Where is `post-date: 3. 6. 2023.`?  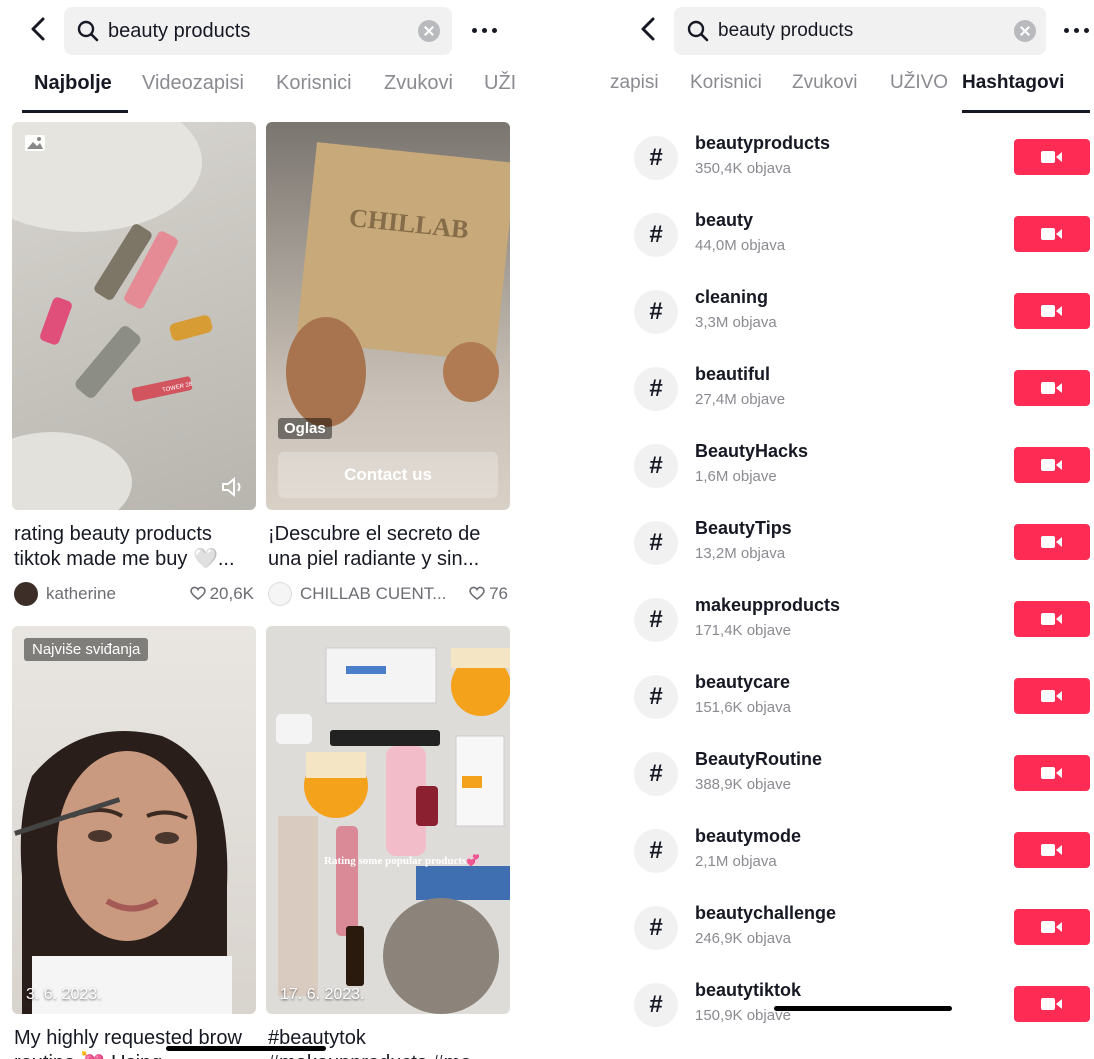
post-date: 3. 6. 2023. is located at coordinates (64, 994).